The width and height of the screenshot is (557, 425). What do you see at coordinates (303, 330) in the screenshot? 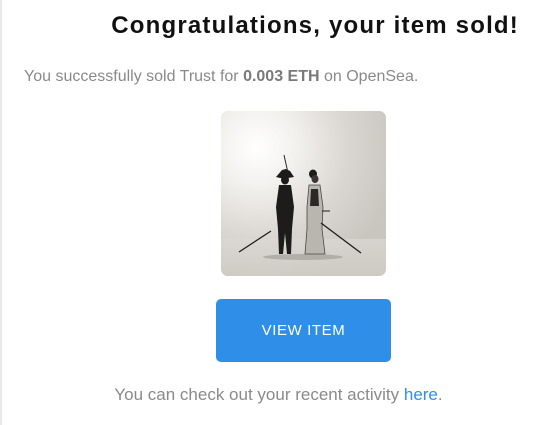
I see `view-item-button: VIEW ITEM` at bounding box center [303, 330].